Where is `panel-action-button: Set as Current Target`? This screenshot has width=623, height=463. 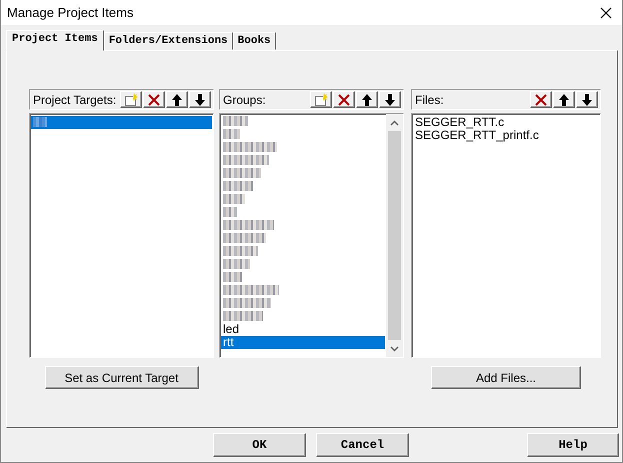
panel-action-button: Set as Current Target is located at coordinates (121, 377).